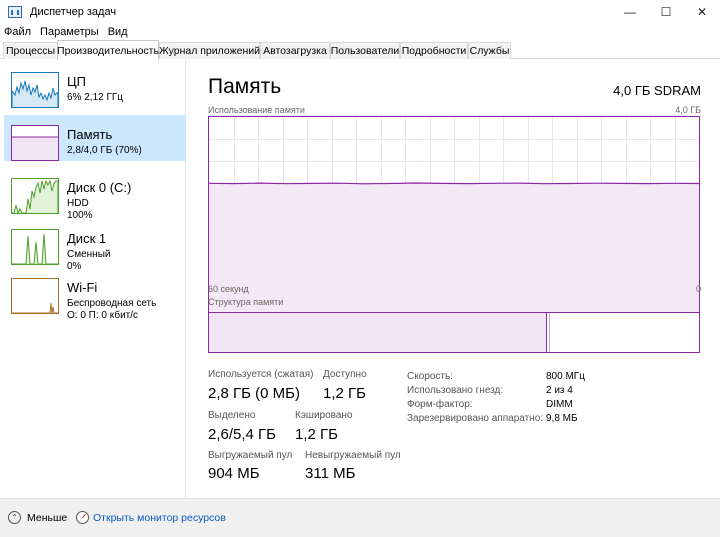 The image size is (720, 537). Describe the element at coordinates (630, 12) in the screenshot. I see `minimize-button: —` at that location.